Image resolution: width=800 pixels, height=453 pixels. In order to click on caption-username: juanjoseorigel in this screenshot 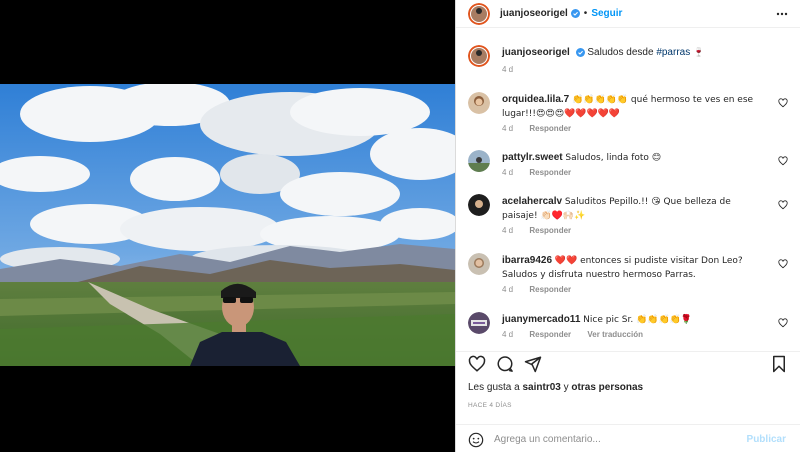, I will do `click(536, 52)`.